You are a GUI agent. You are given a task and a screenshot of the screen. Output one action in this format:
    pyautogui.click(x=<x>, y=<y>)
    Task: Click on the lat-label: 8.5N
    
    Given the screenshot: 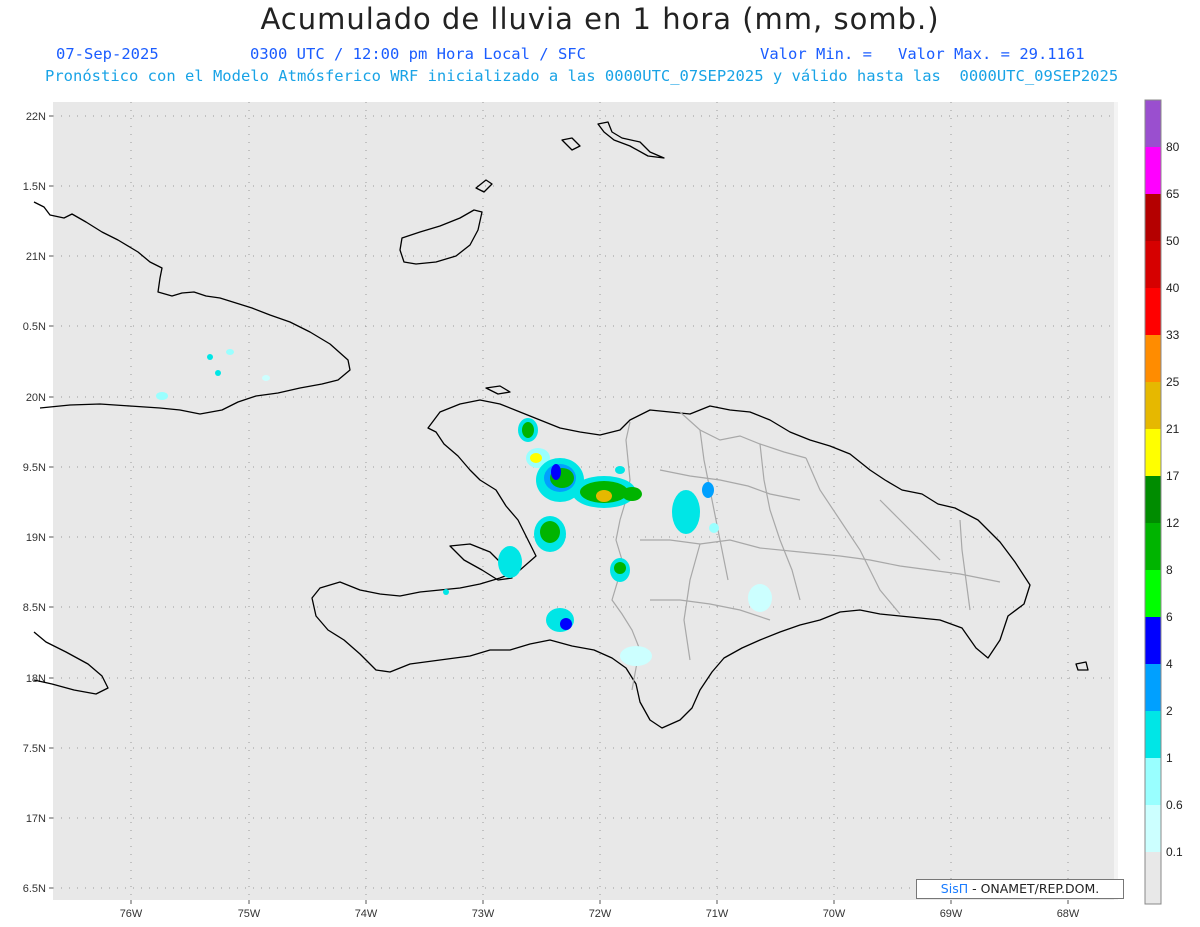 What is the action you would take?
    pyautogui.click(x=34, y=608)
    